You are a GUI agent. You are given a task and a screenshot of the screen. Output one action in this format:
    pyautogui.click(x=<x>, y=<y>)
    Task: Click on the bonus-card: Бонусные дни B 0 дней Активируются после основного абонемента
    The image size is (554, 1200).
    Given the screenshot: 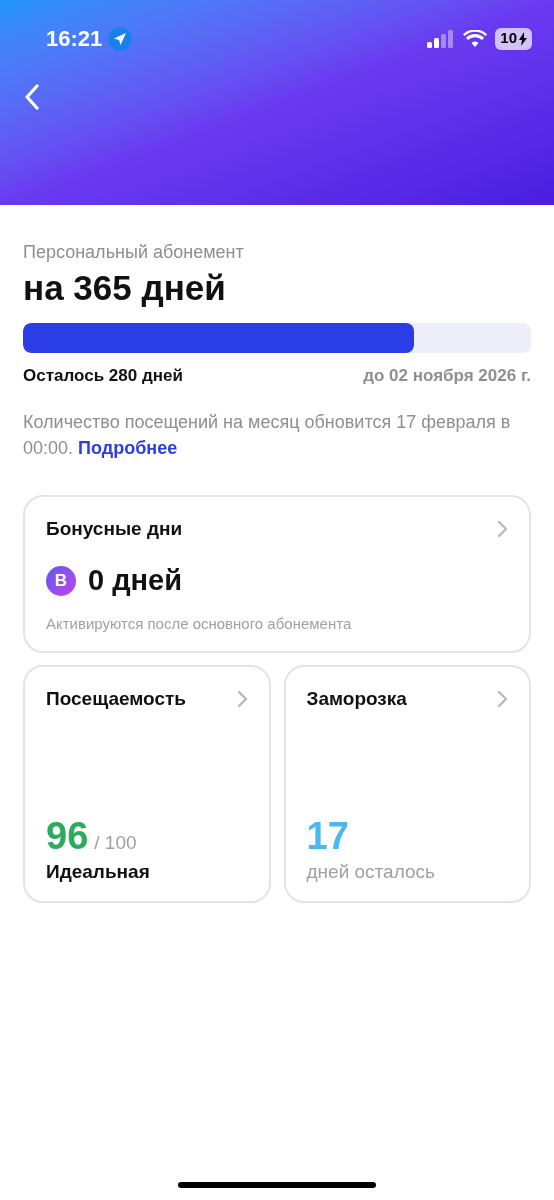 What is the action you would take?
    pyautogui.click(x=277, y=573)
    